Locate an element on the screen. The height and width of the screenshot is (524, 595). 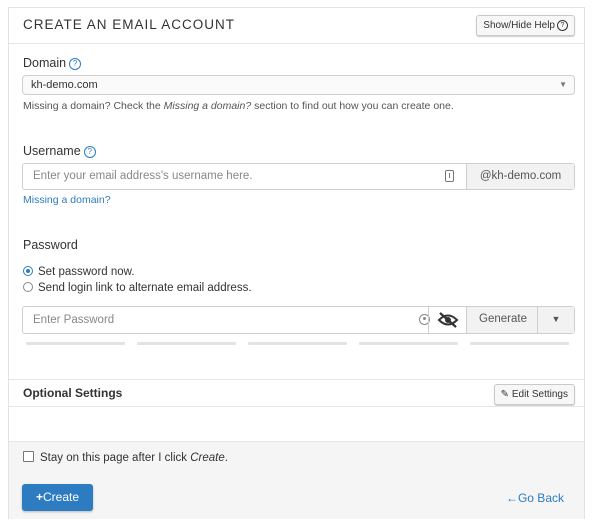
eye-slash-icon is located at coordinates (448, 320).